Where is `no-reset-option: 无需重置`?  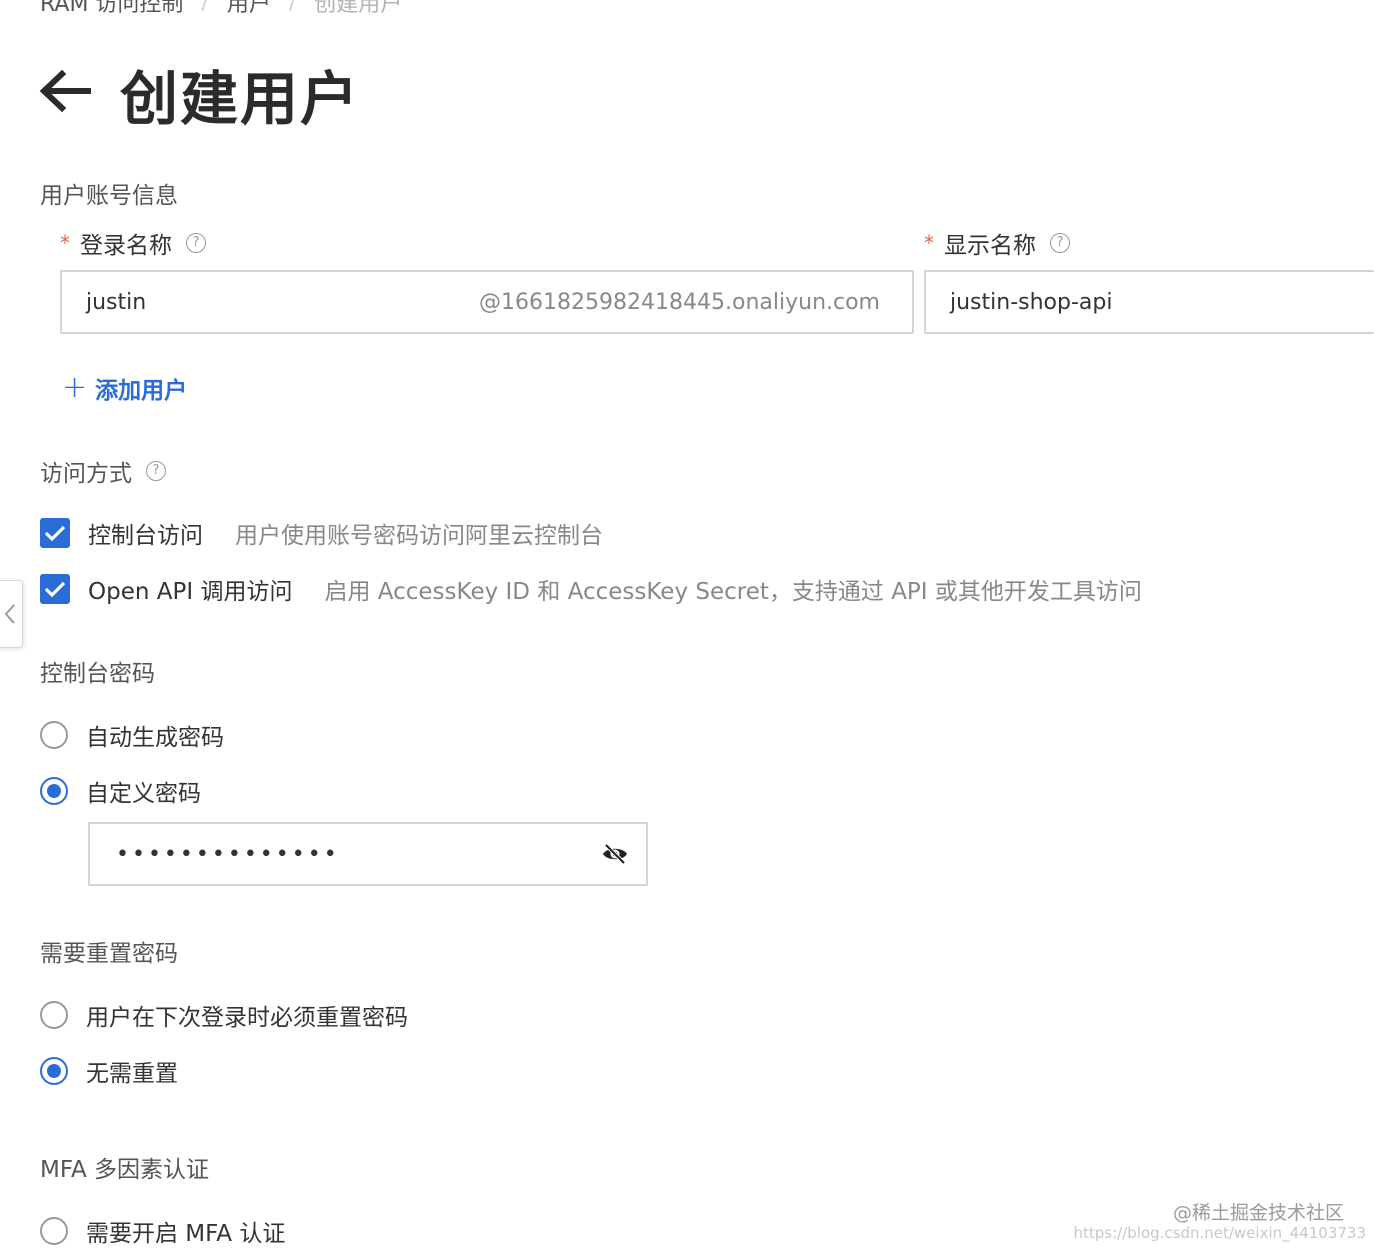
no-reset-option: 无需重置 is located at coordinates (109, 1071).